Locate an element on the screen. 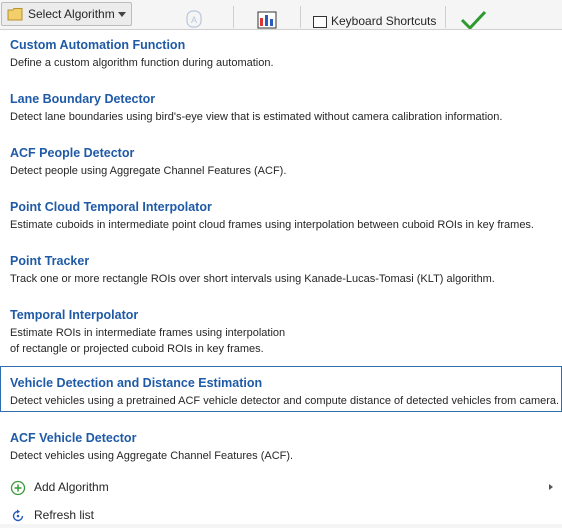  add-algorithm-menu-item: Add Algorithm is located at coordinates (281, 488).